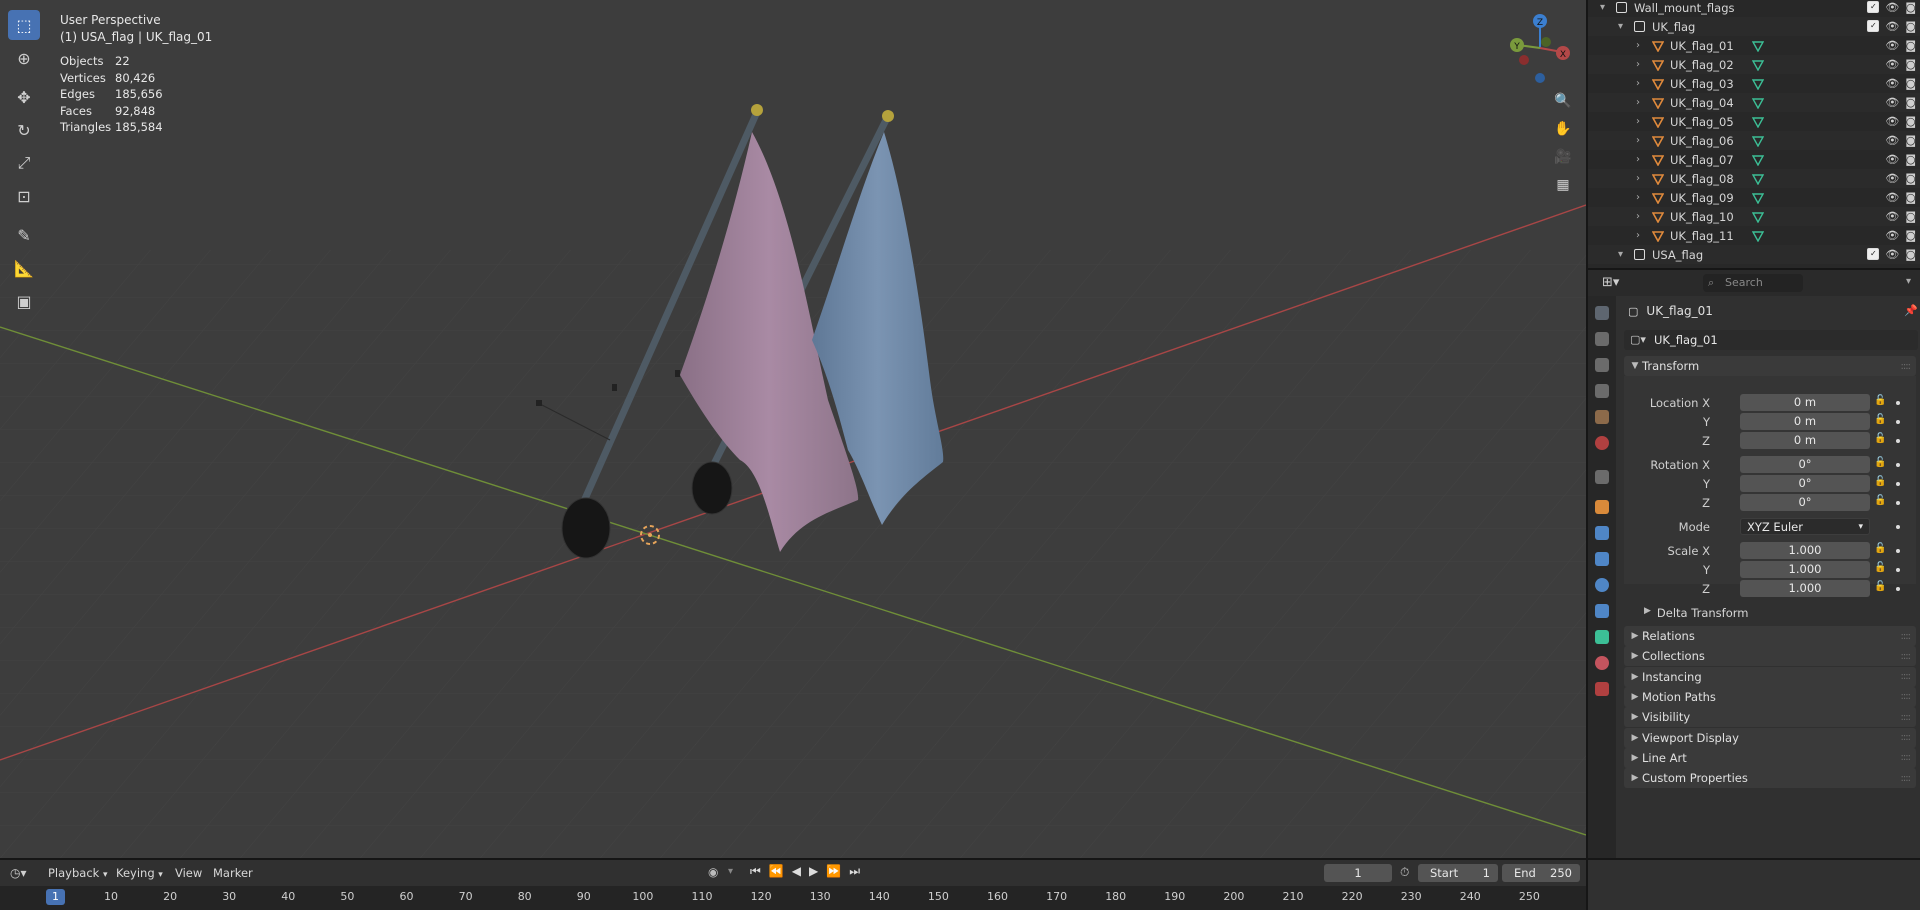  Describe the element at coordinates (24, 58) in the screenshot. I see `cursor-tool-icon: ⊕` at that location.